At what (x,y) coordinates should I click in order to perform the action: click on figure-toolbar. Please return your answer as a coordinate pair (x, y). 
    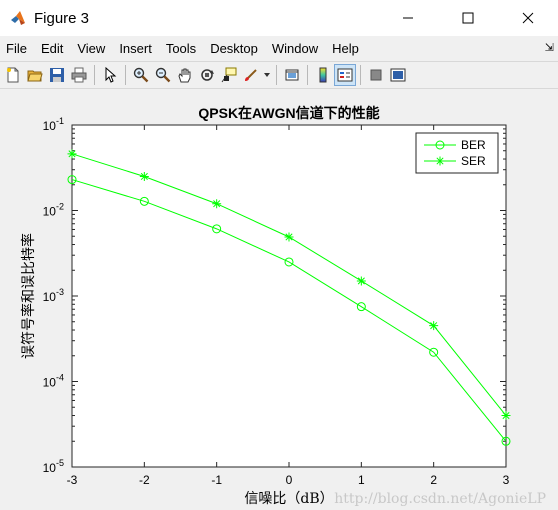
    Looking at the image, I should click on (279, 75).